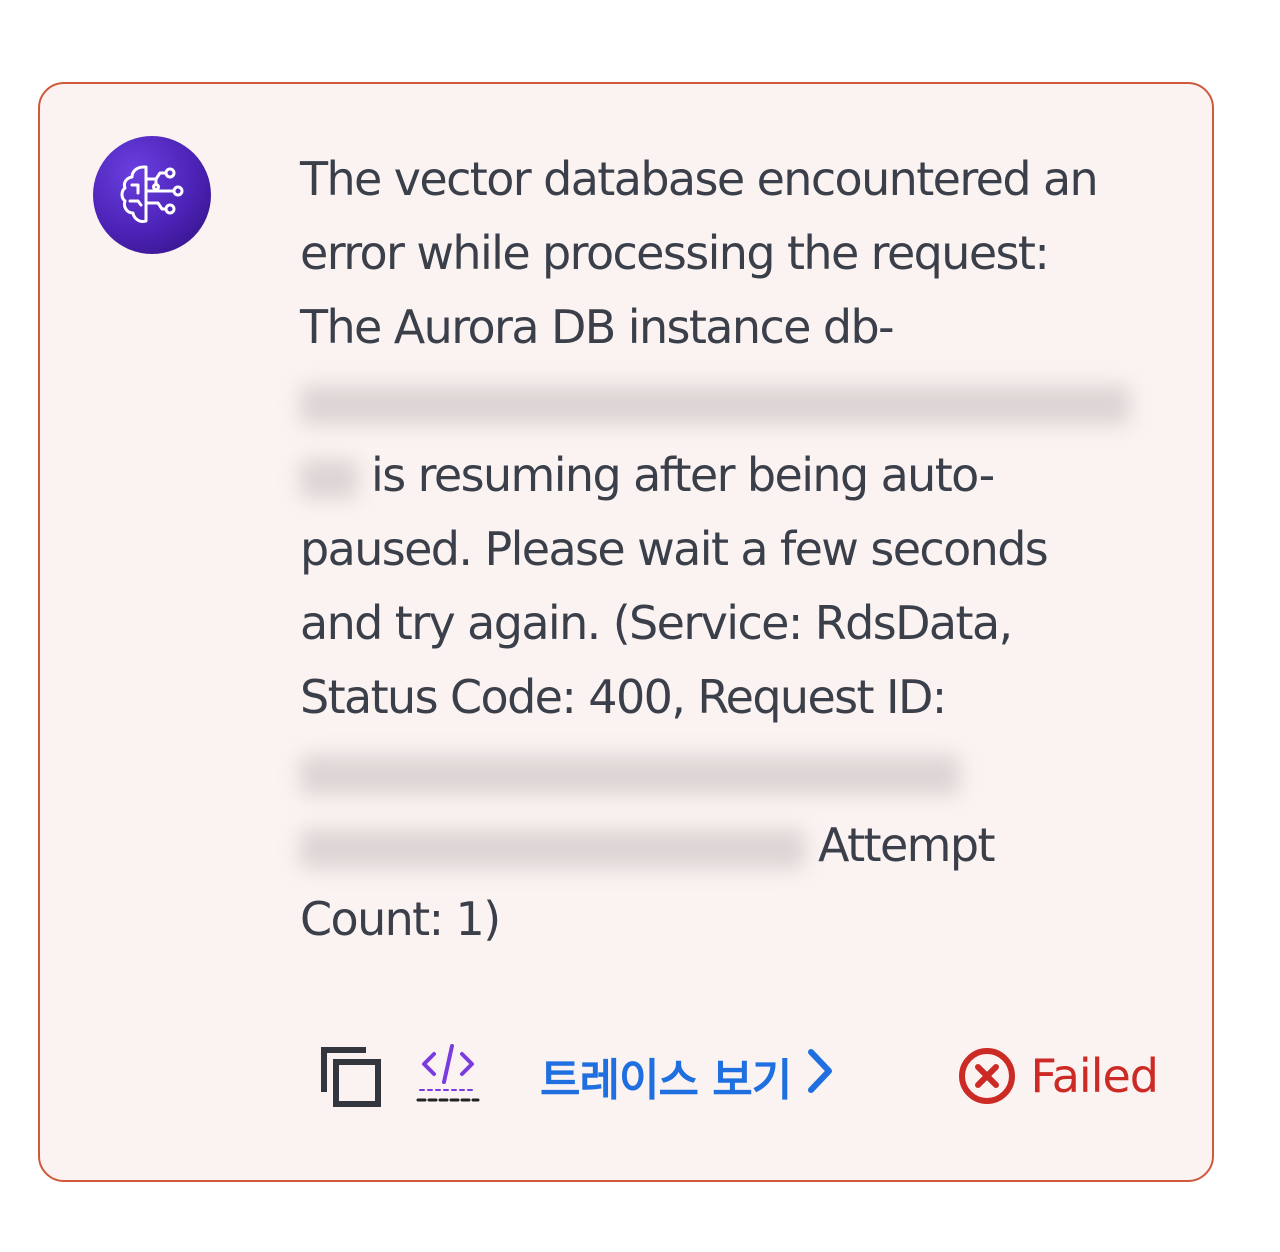 This screenshot has width=1280, height=1252. Describe the element at coordinates (699, 179) in the screenshot. I see `message-line: The vector database encountered an` at that location.